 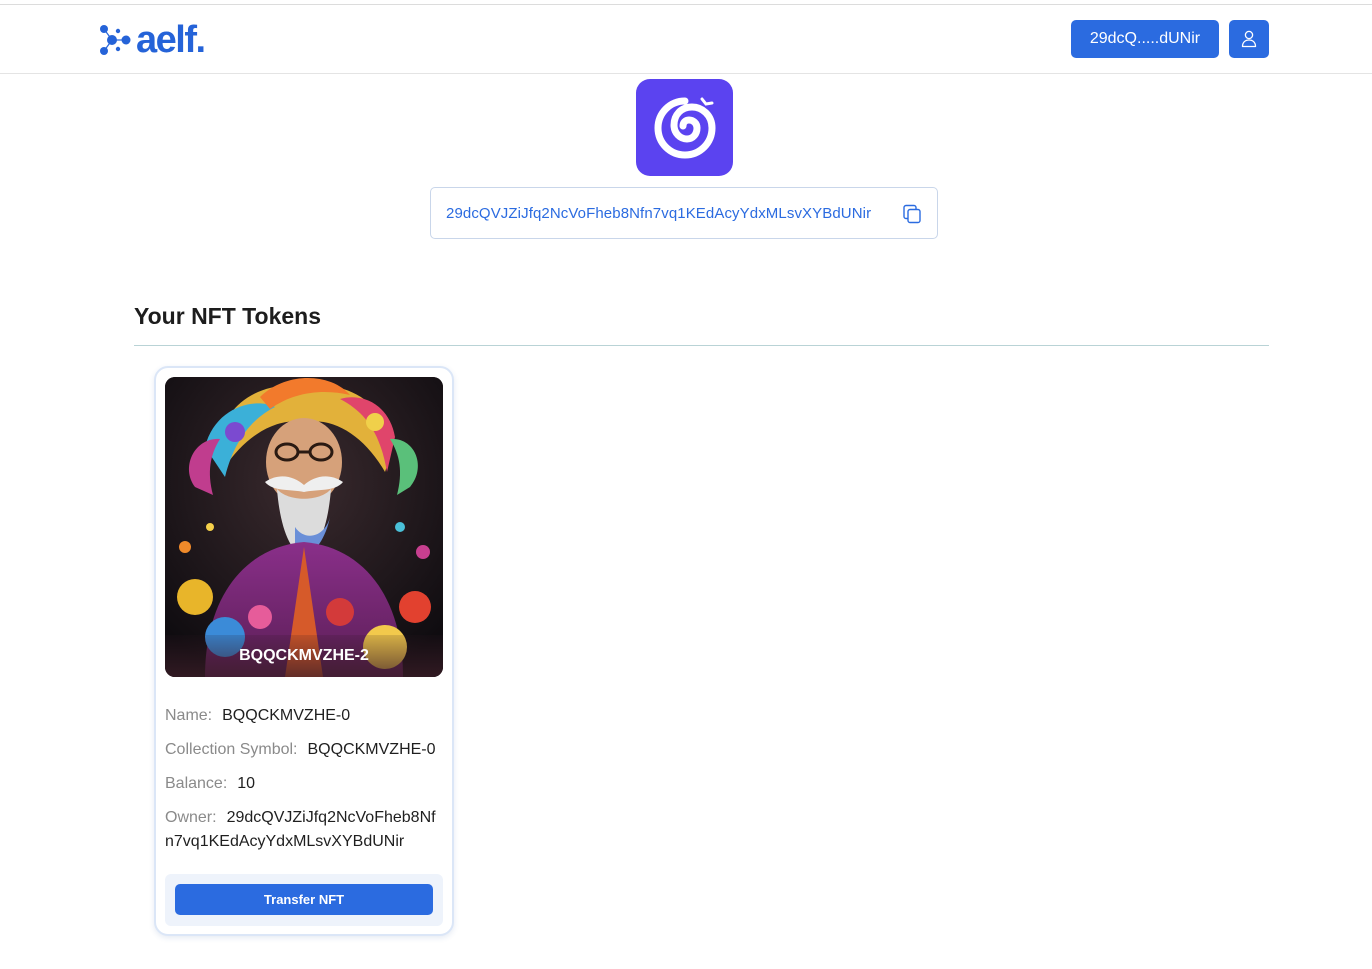 I want to click on collection-value: BQQCKMVZHE-0, so click(x=371, y=749).